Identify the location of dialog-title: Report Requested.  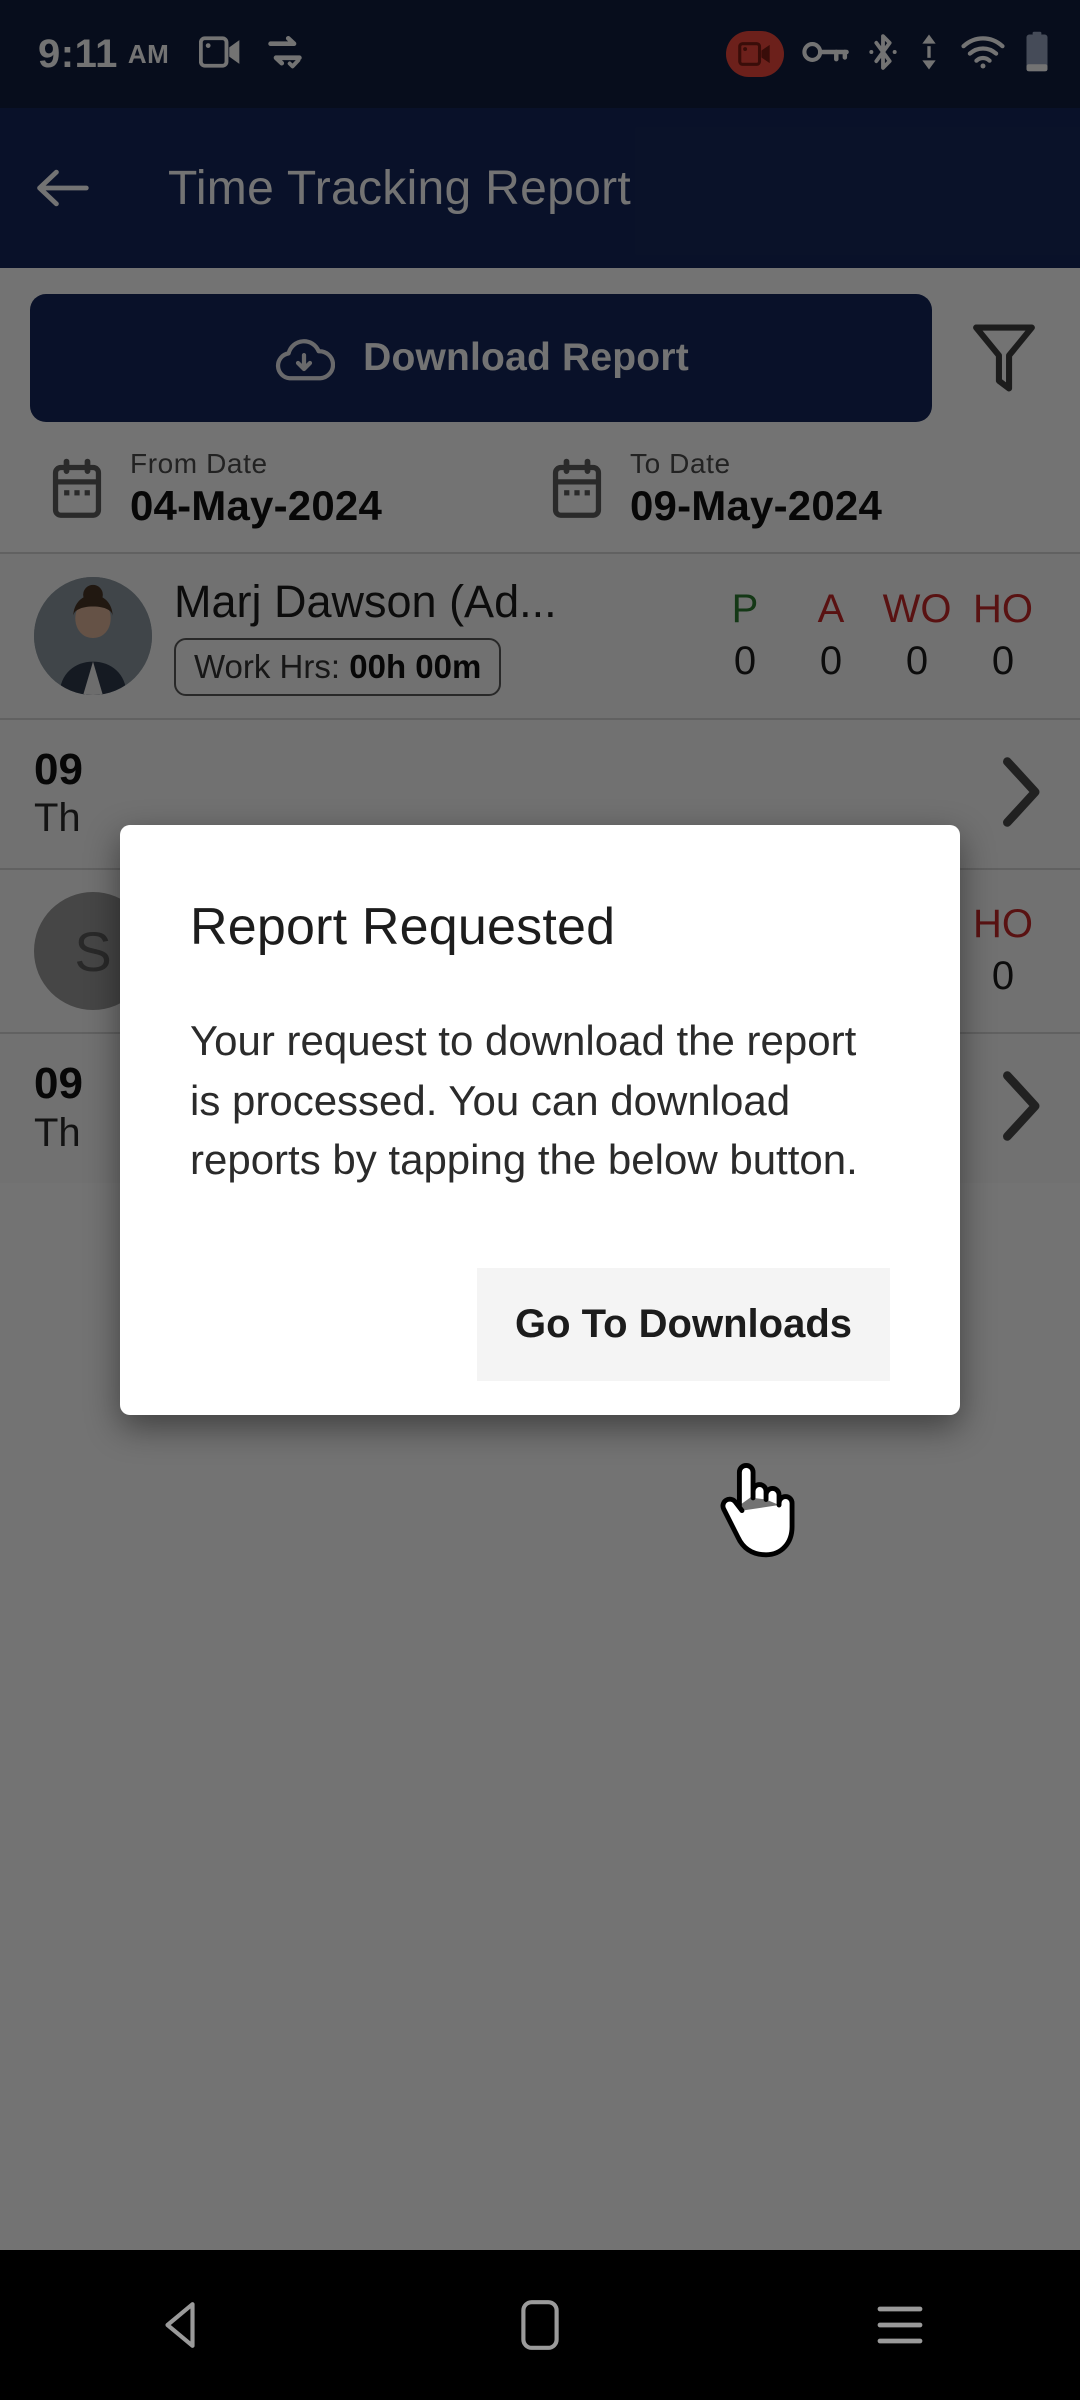
(403, 927).